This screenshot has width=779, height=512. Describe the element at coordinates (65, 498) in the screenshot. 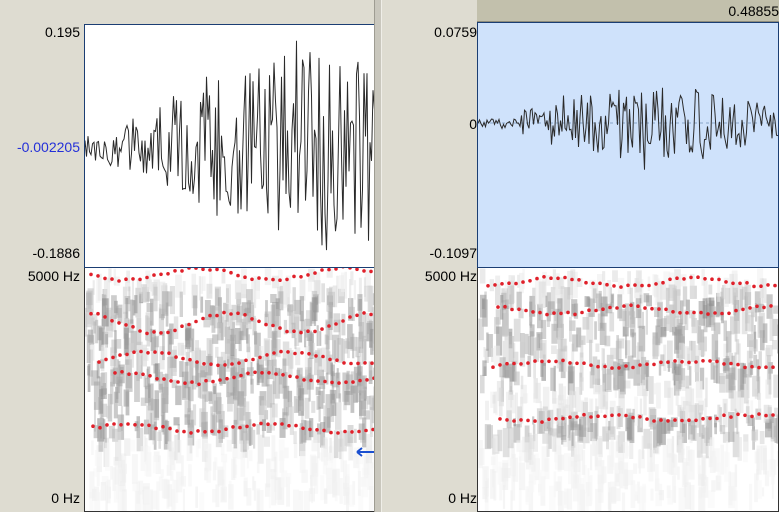

I see `spectrogram-min-freq-label: 0 Hz` at that location.